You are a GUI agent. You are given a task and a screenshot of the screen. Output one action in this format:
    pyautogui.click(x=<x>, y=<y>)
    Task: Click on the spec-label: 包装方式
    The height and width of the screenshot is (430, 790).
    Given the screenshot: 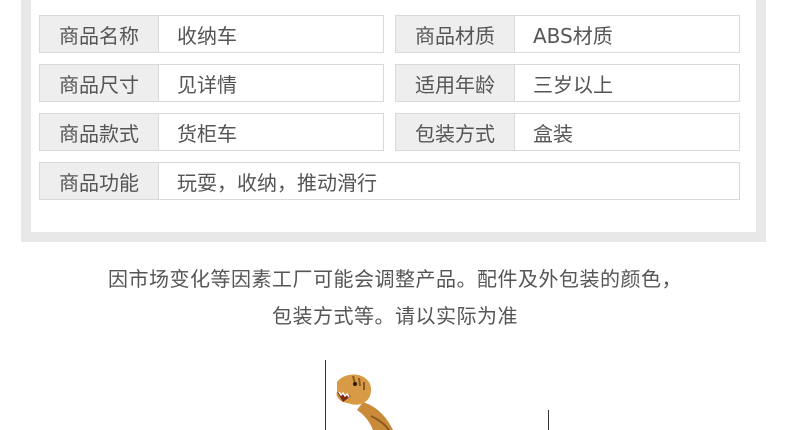 What is the action you would take?
    pyautogui.click(x=455, y=132)
    